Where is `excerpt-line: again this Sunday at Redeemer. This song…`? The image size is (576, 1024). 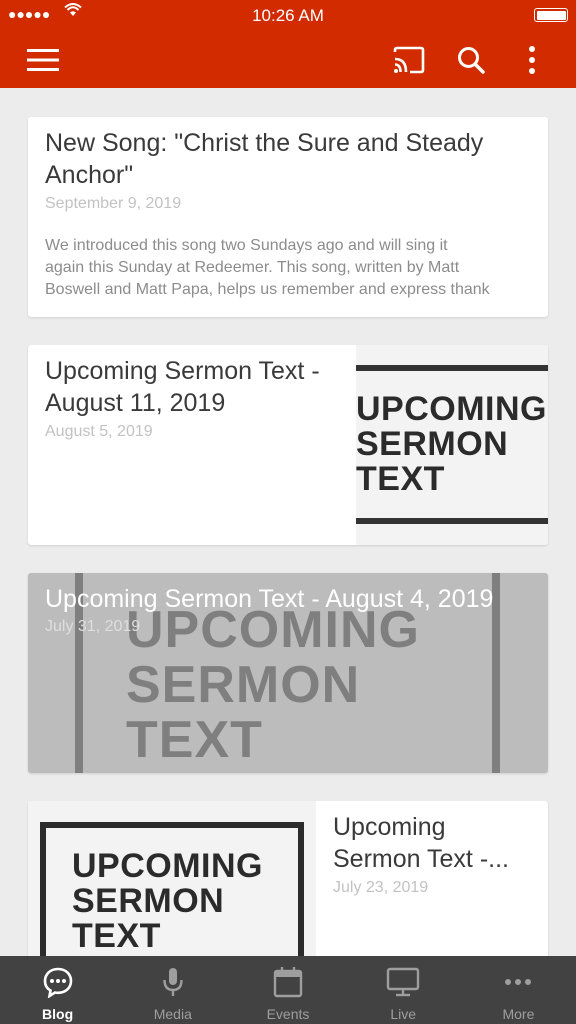
excerpt-line: again this Sunday at Redeemer. This song… is located at coordinates (252, 267).